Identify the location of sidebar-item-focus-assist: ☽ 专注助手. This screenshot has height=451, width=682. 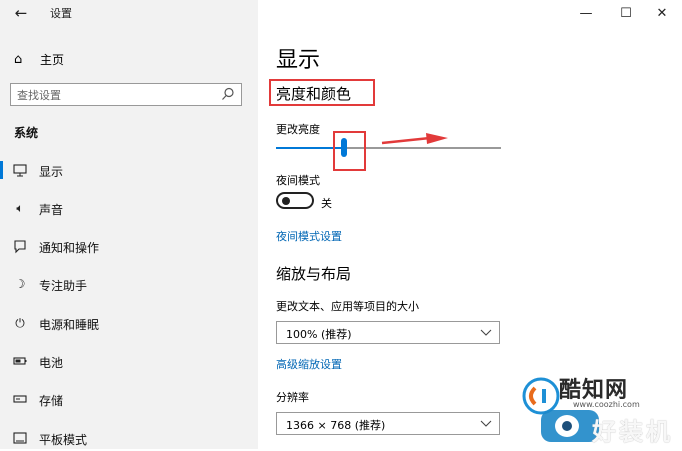
(129, 284).